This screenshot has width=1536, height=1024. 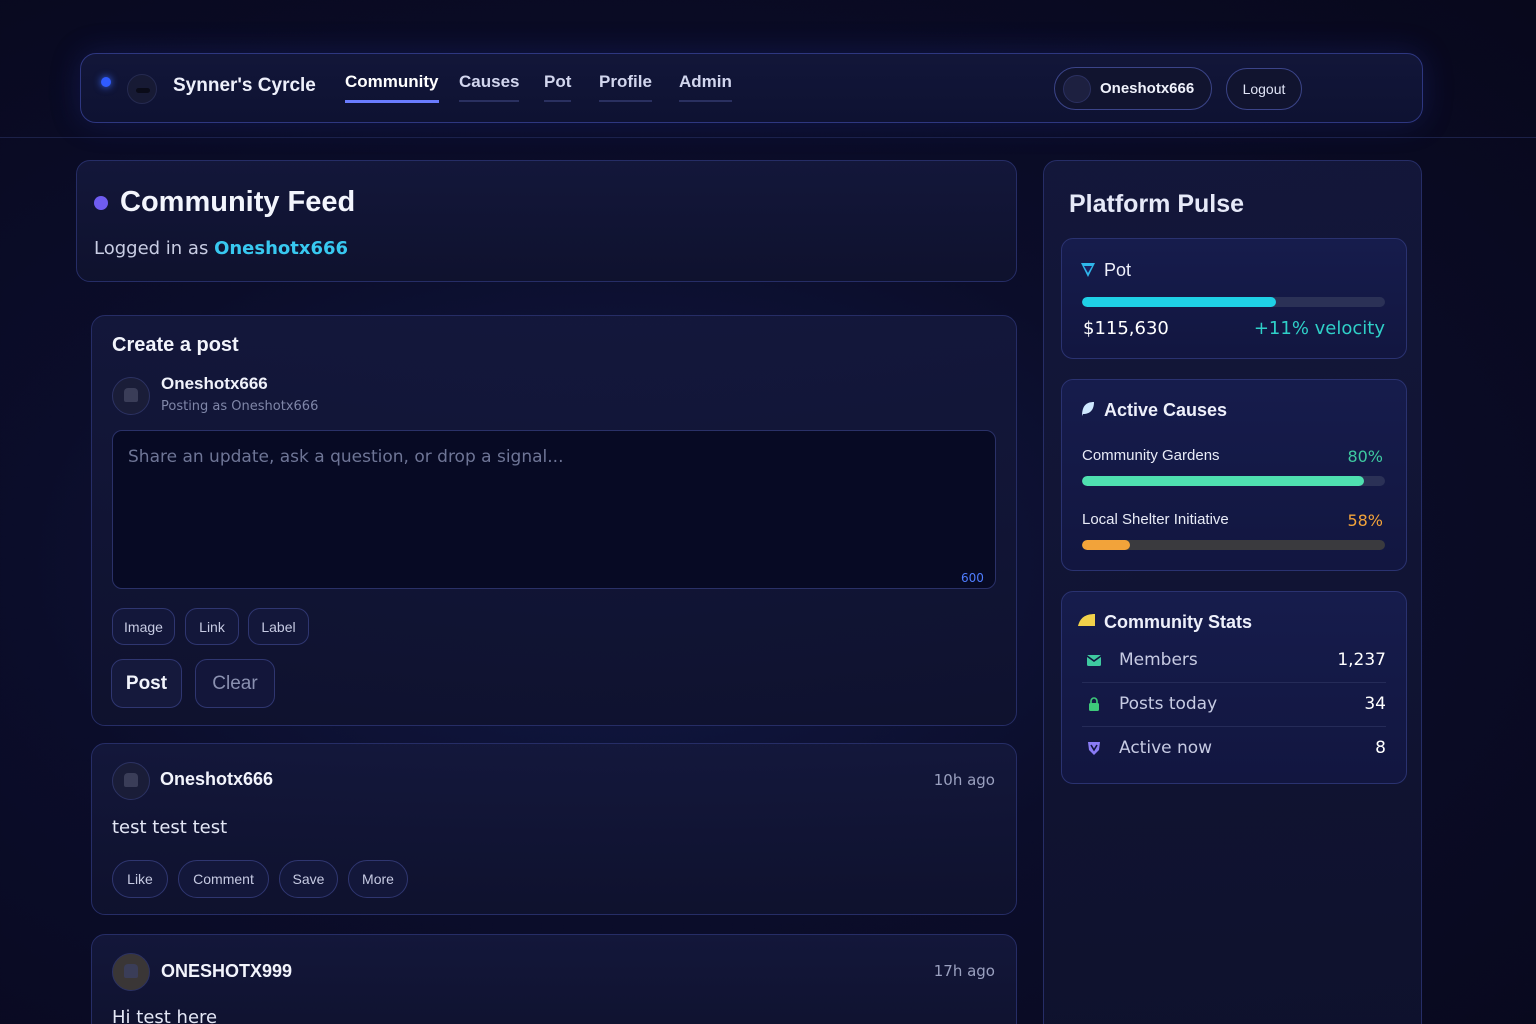 I want to click on header-divider, so click(x=768, y=137).